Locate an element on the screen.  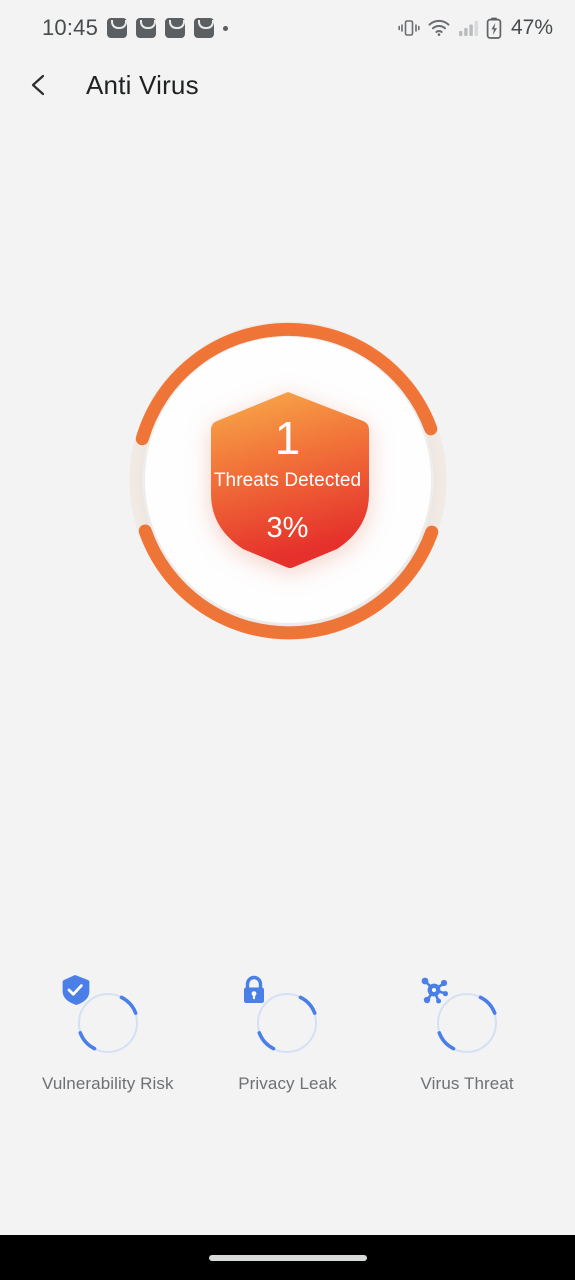
lock-icon is located at coordinates (254, 989).